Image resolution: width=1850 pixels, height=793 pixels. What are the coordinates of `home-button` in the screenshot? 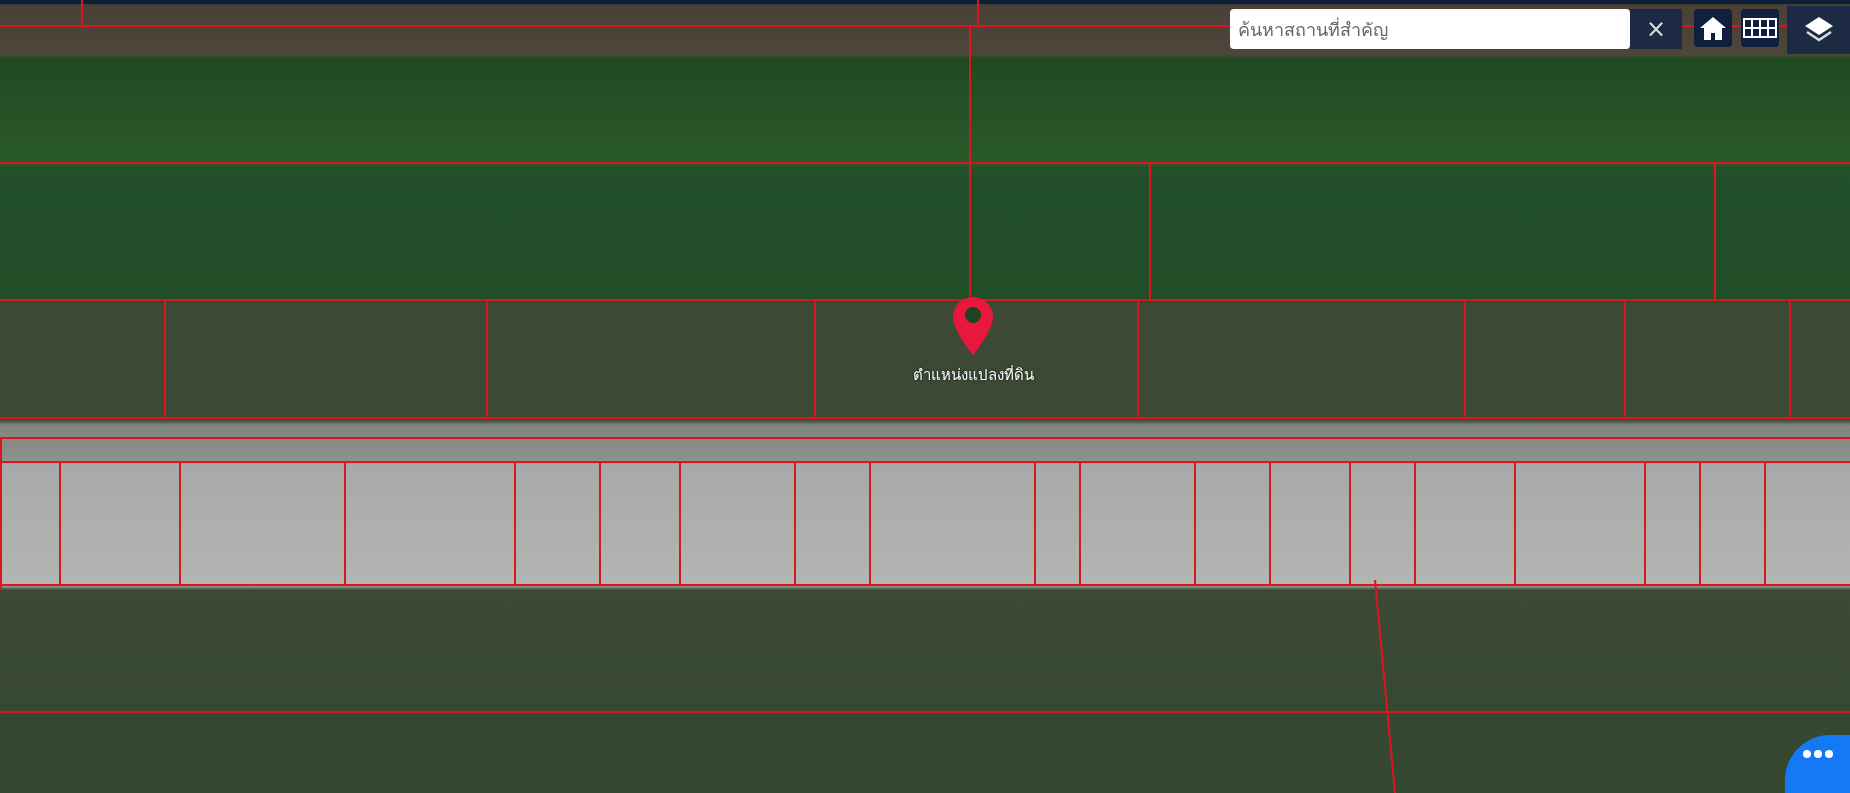 It's located at (1713, 28).